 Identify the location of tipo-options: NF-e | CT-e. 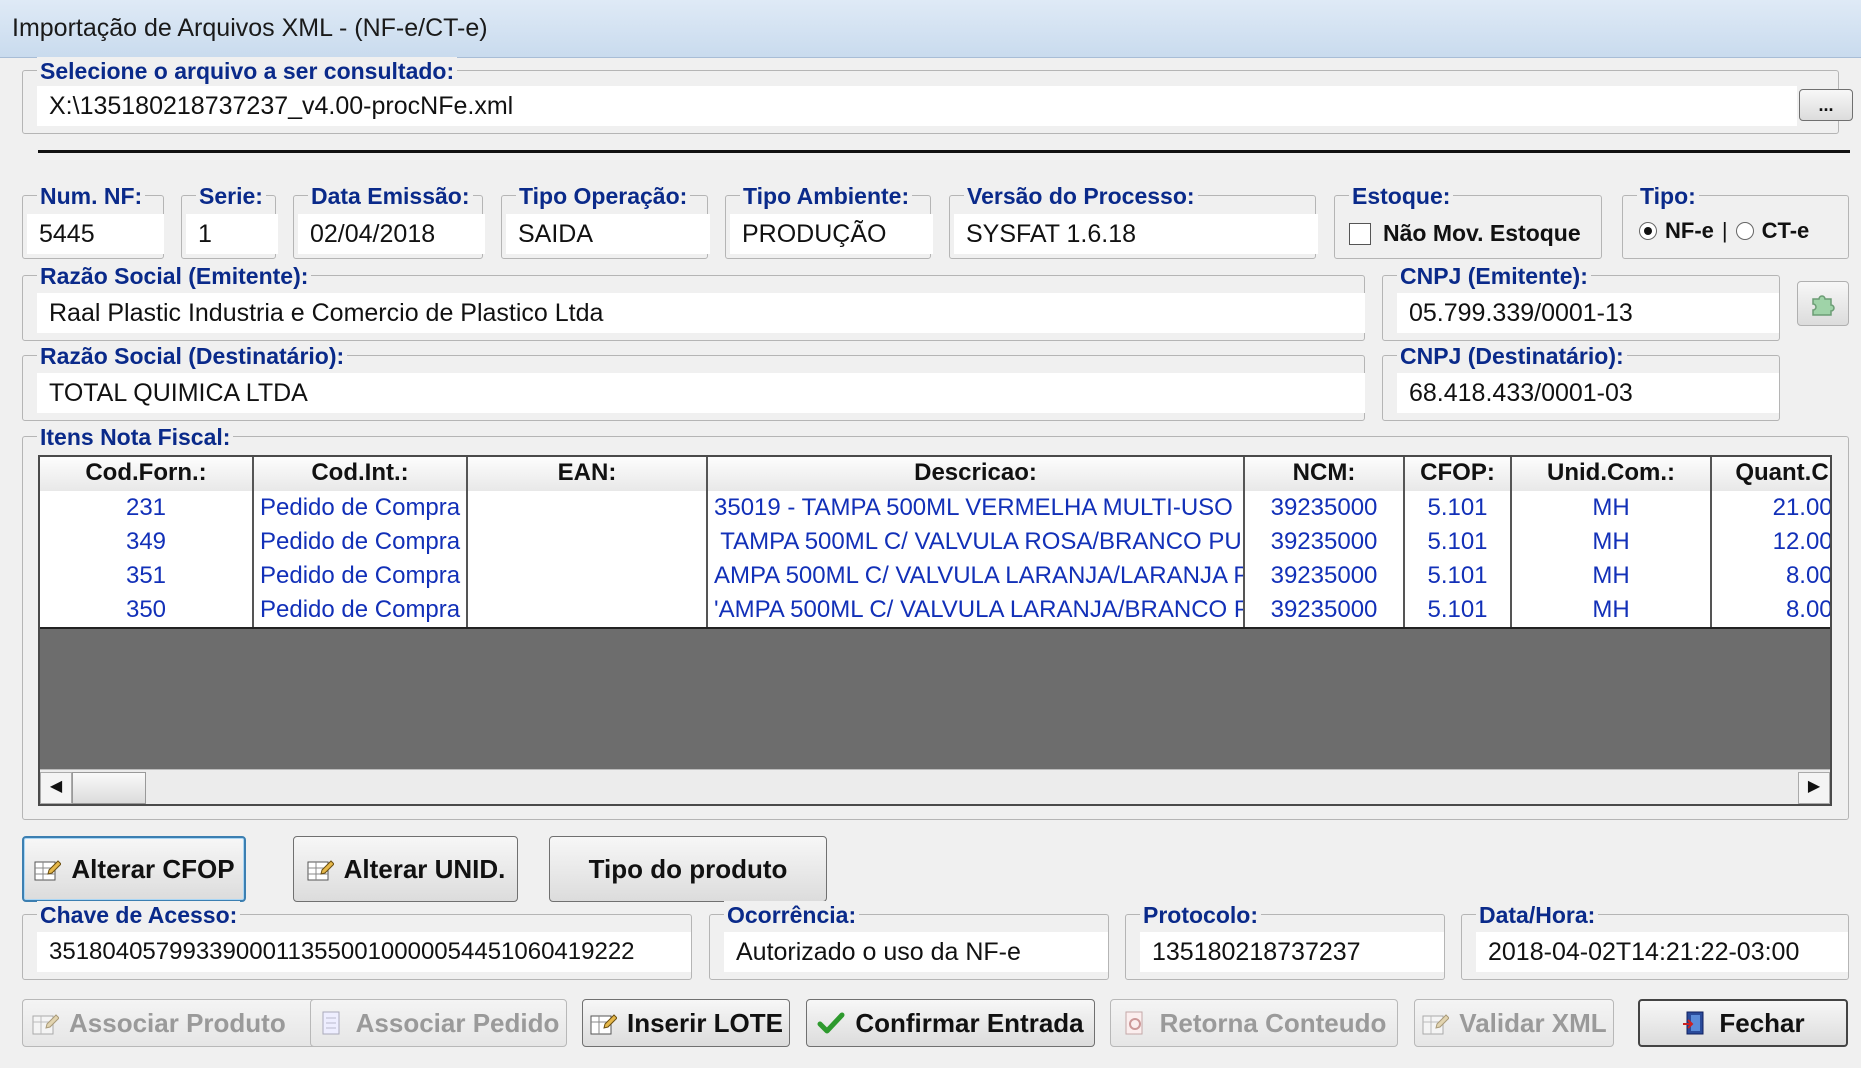
(1724, 231).